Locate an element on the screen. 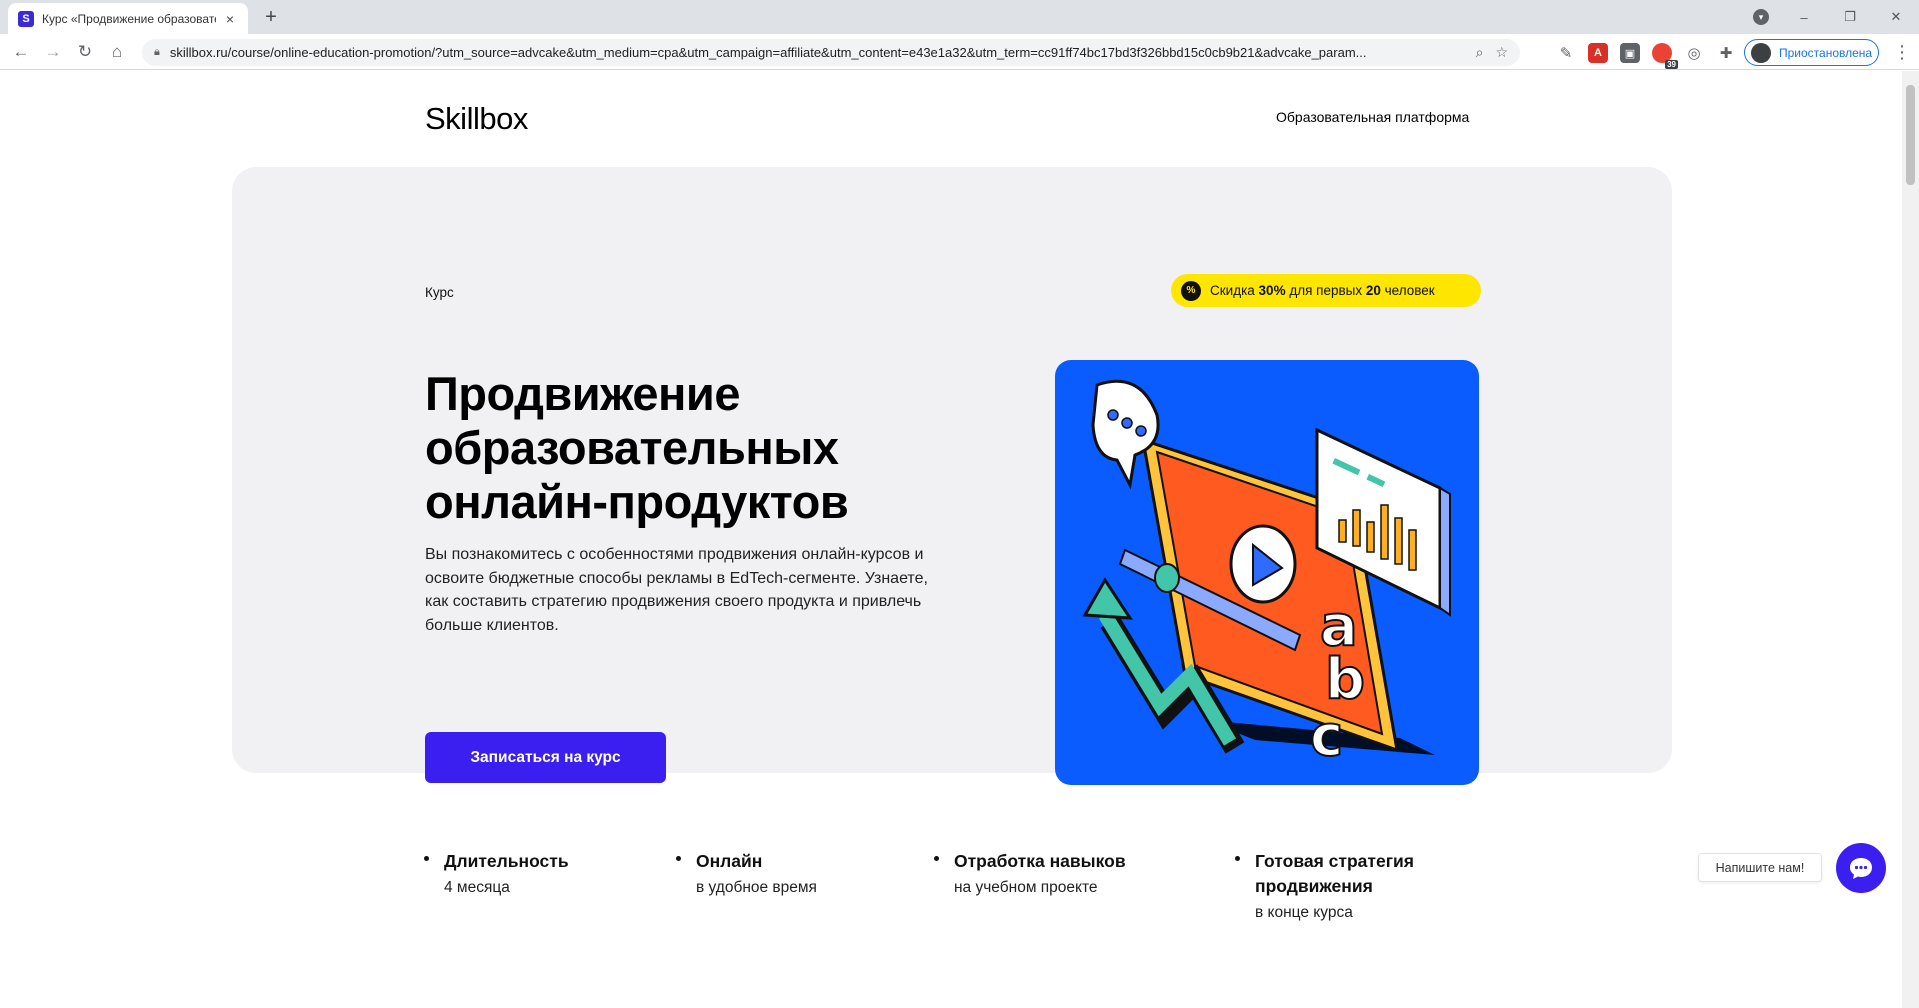 This screenshot has height=1008, width=1919. chat-button is located at coordinates (1861, 868).